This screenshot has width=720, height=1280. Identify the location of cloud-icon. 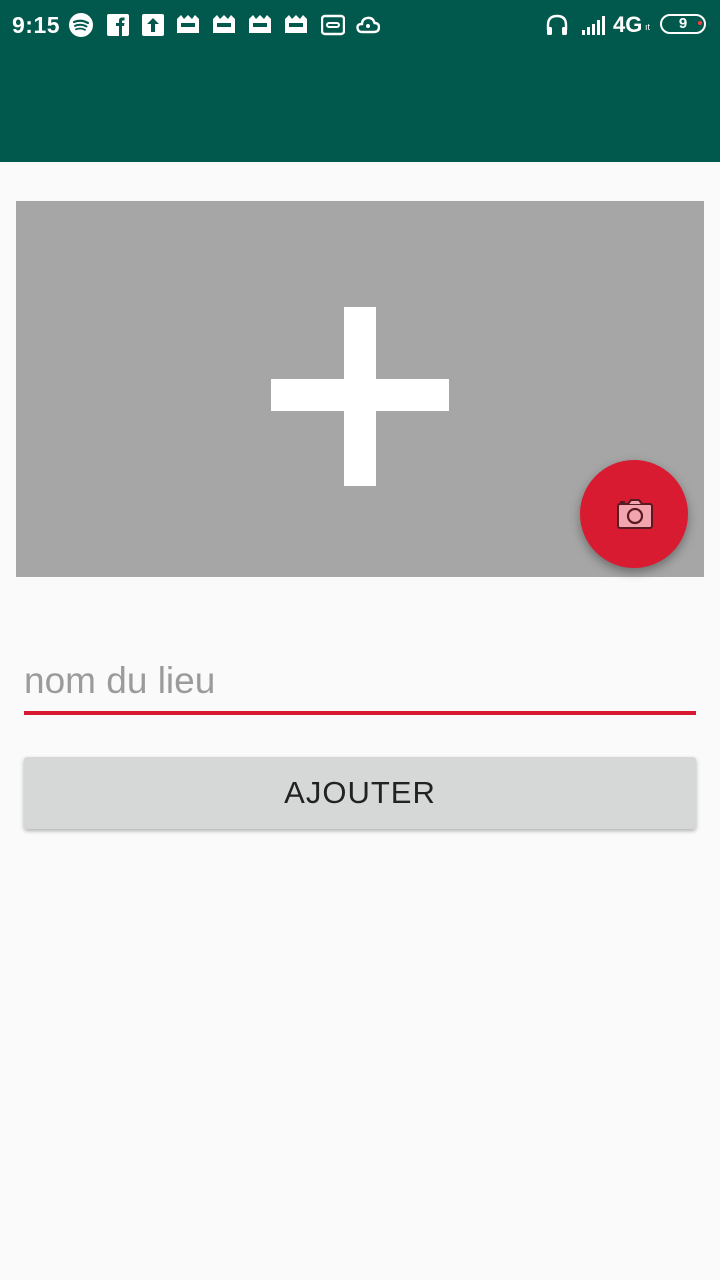
(368, 25).